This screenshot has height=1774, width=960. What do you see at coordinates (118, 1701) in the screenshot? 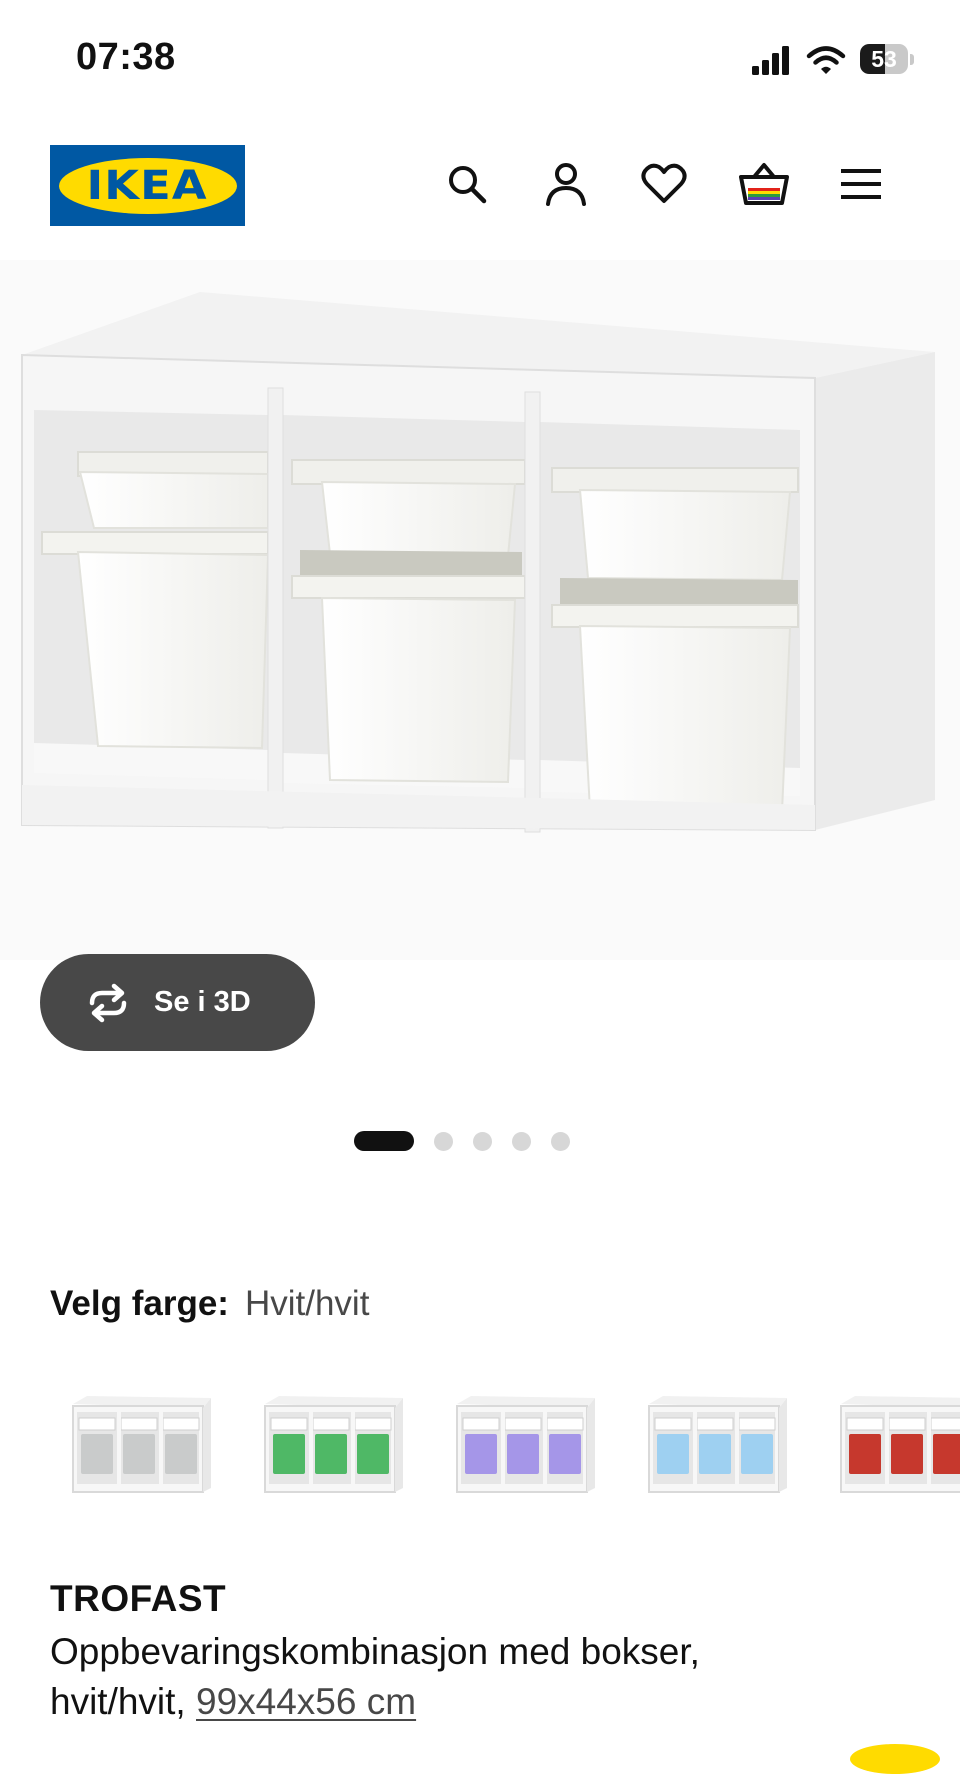
I see `product-description-line2: hvit/hvit,` at bounding box center [118, 1701].